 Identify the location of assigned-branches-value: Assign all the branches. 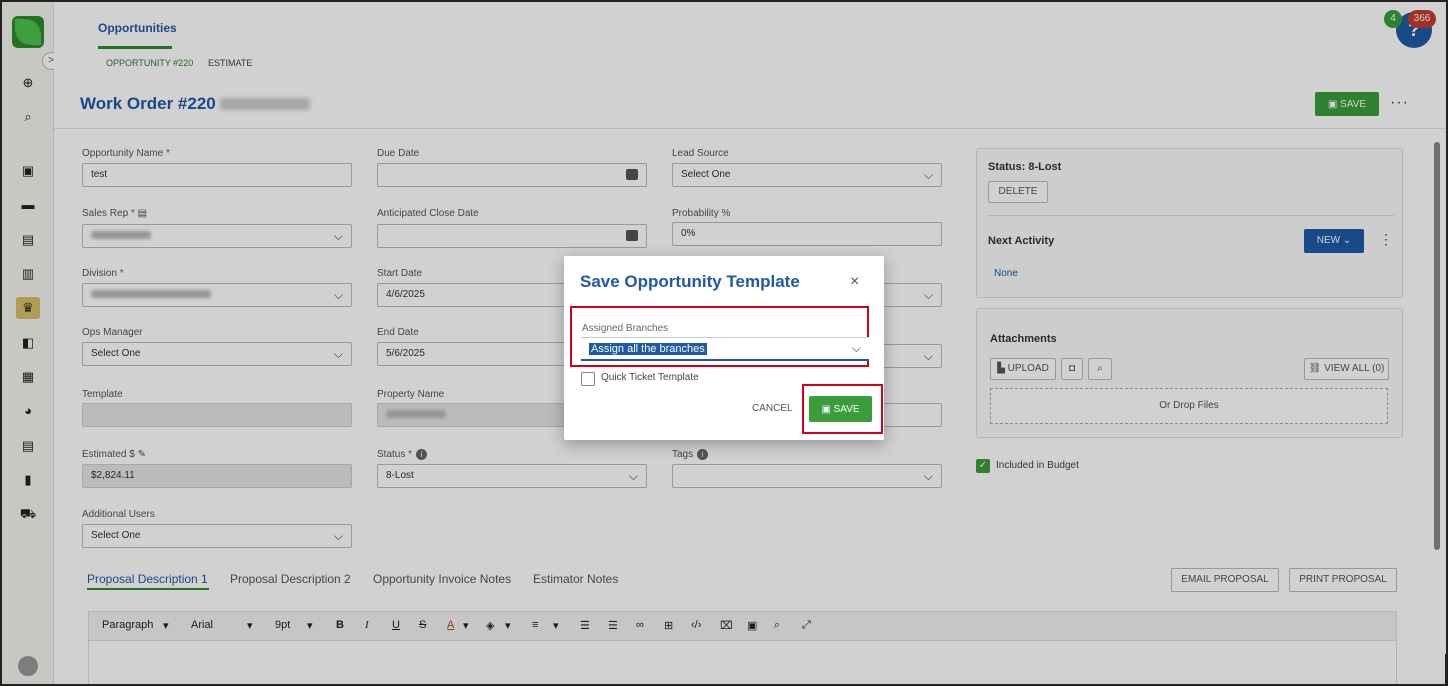
(648, 349).